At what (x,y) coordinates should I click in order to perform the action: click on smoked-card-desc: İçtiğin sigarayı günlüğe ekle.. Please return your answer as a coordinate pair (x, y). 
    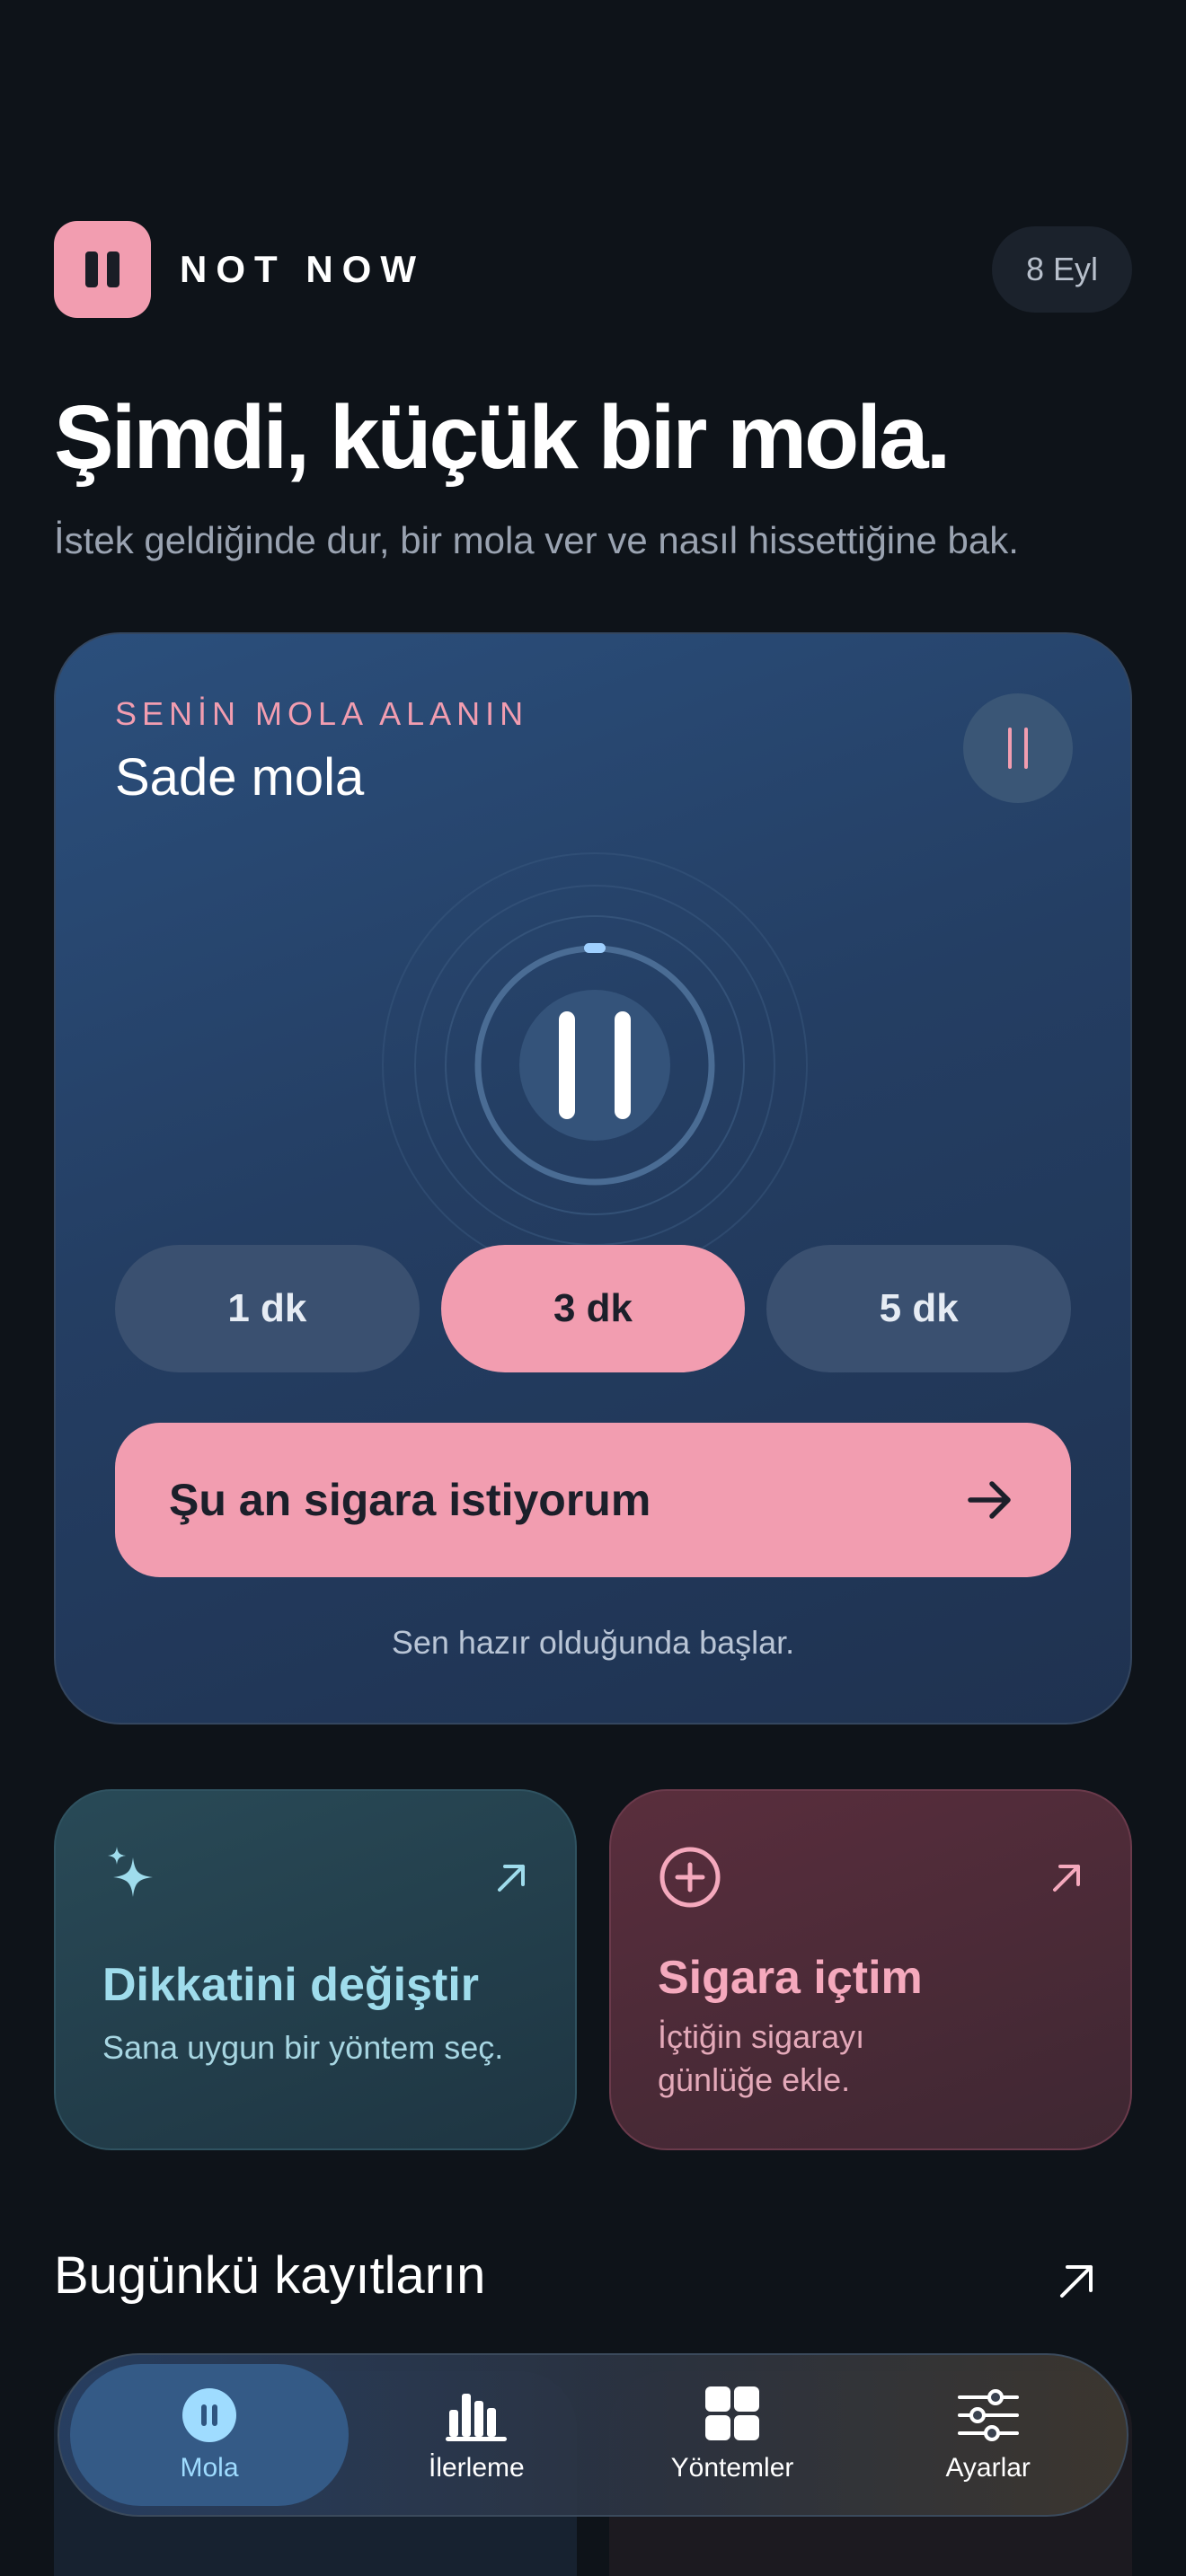
    Looking at the image, I should click on (876, 2059).